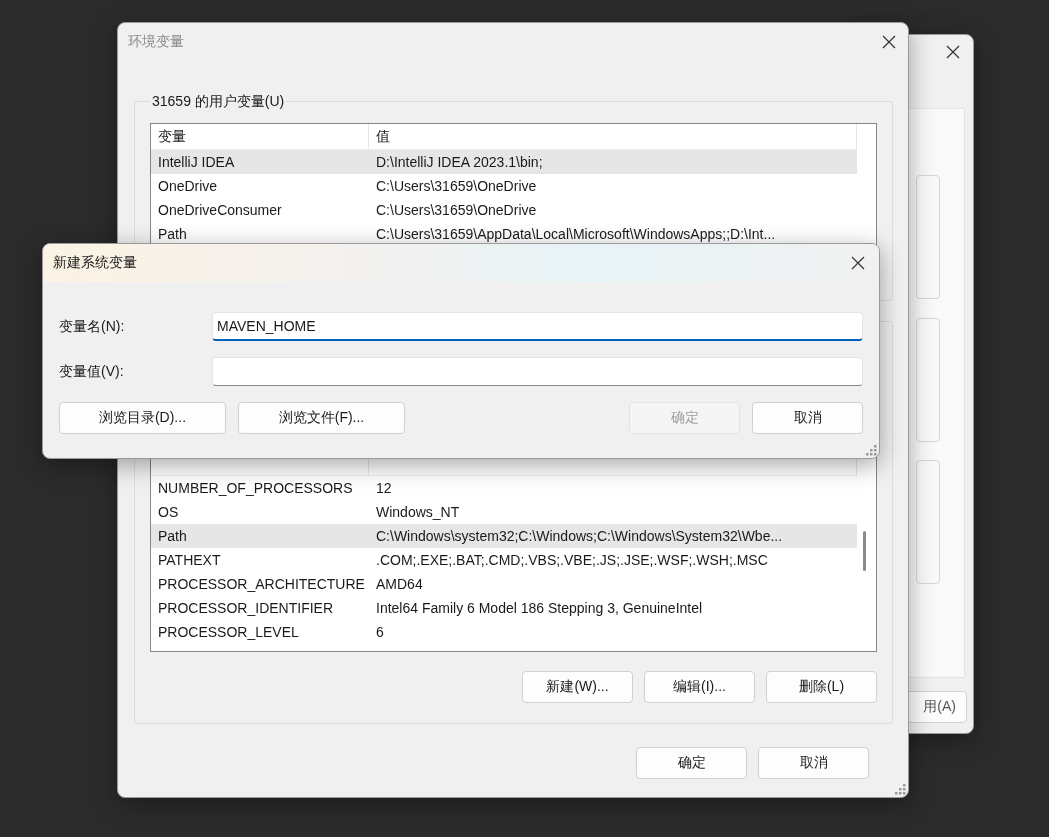 The image size is (1049, 837). I want to click on table-row: OneDriveConsumer C:\Users\31659\OneDrive, so click(504, 210).